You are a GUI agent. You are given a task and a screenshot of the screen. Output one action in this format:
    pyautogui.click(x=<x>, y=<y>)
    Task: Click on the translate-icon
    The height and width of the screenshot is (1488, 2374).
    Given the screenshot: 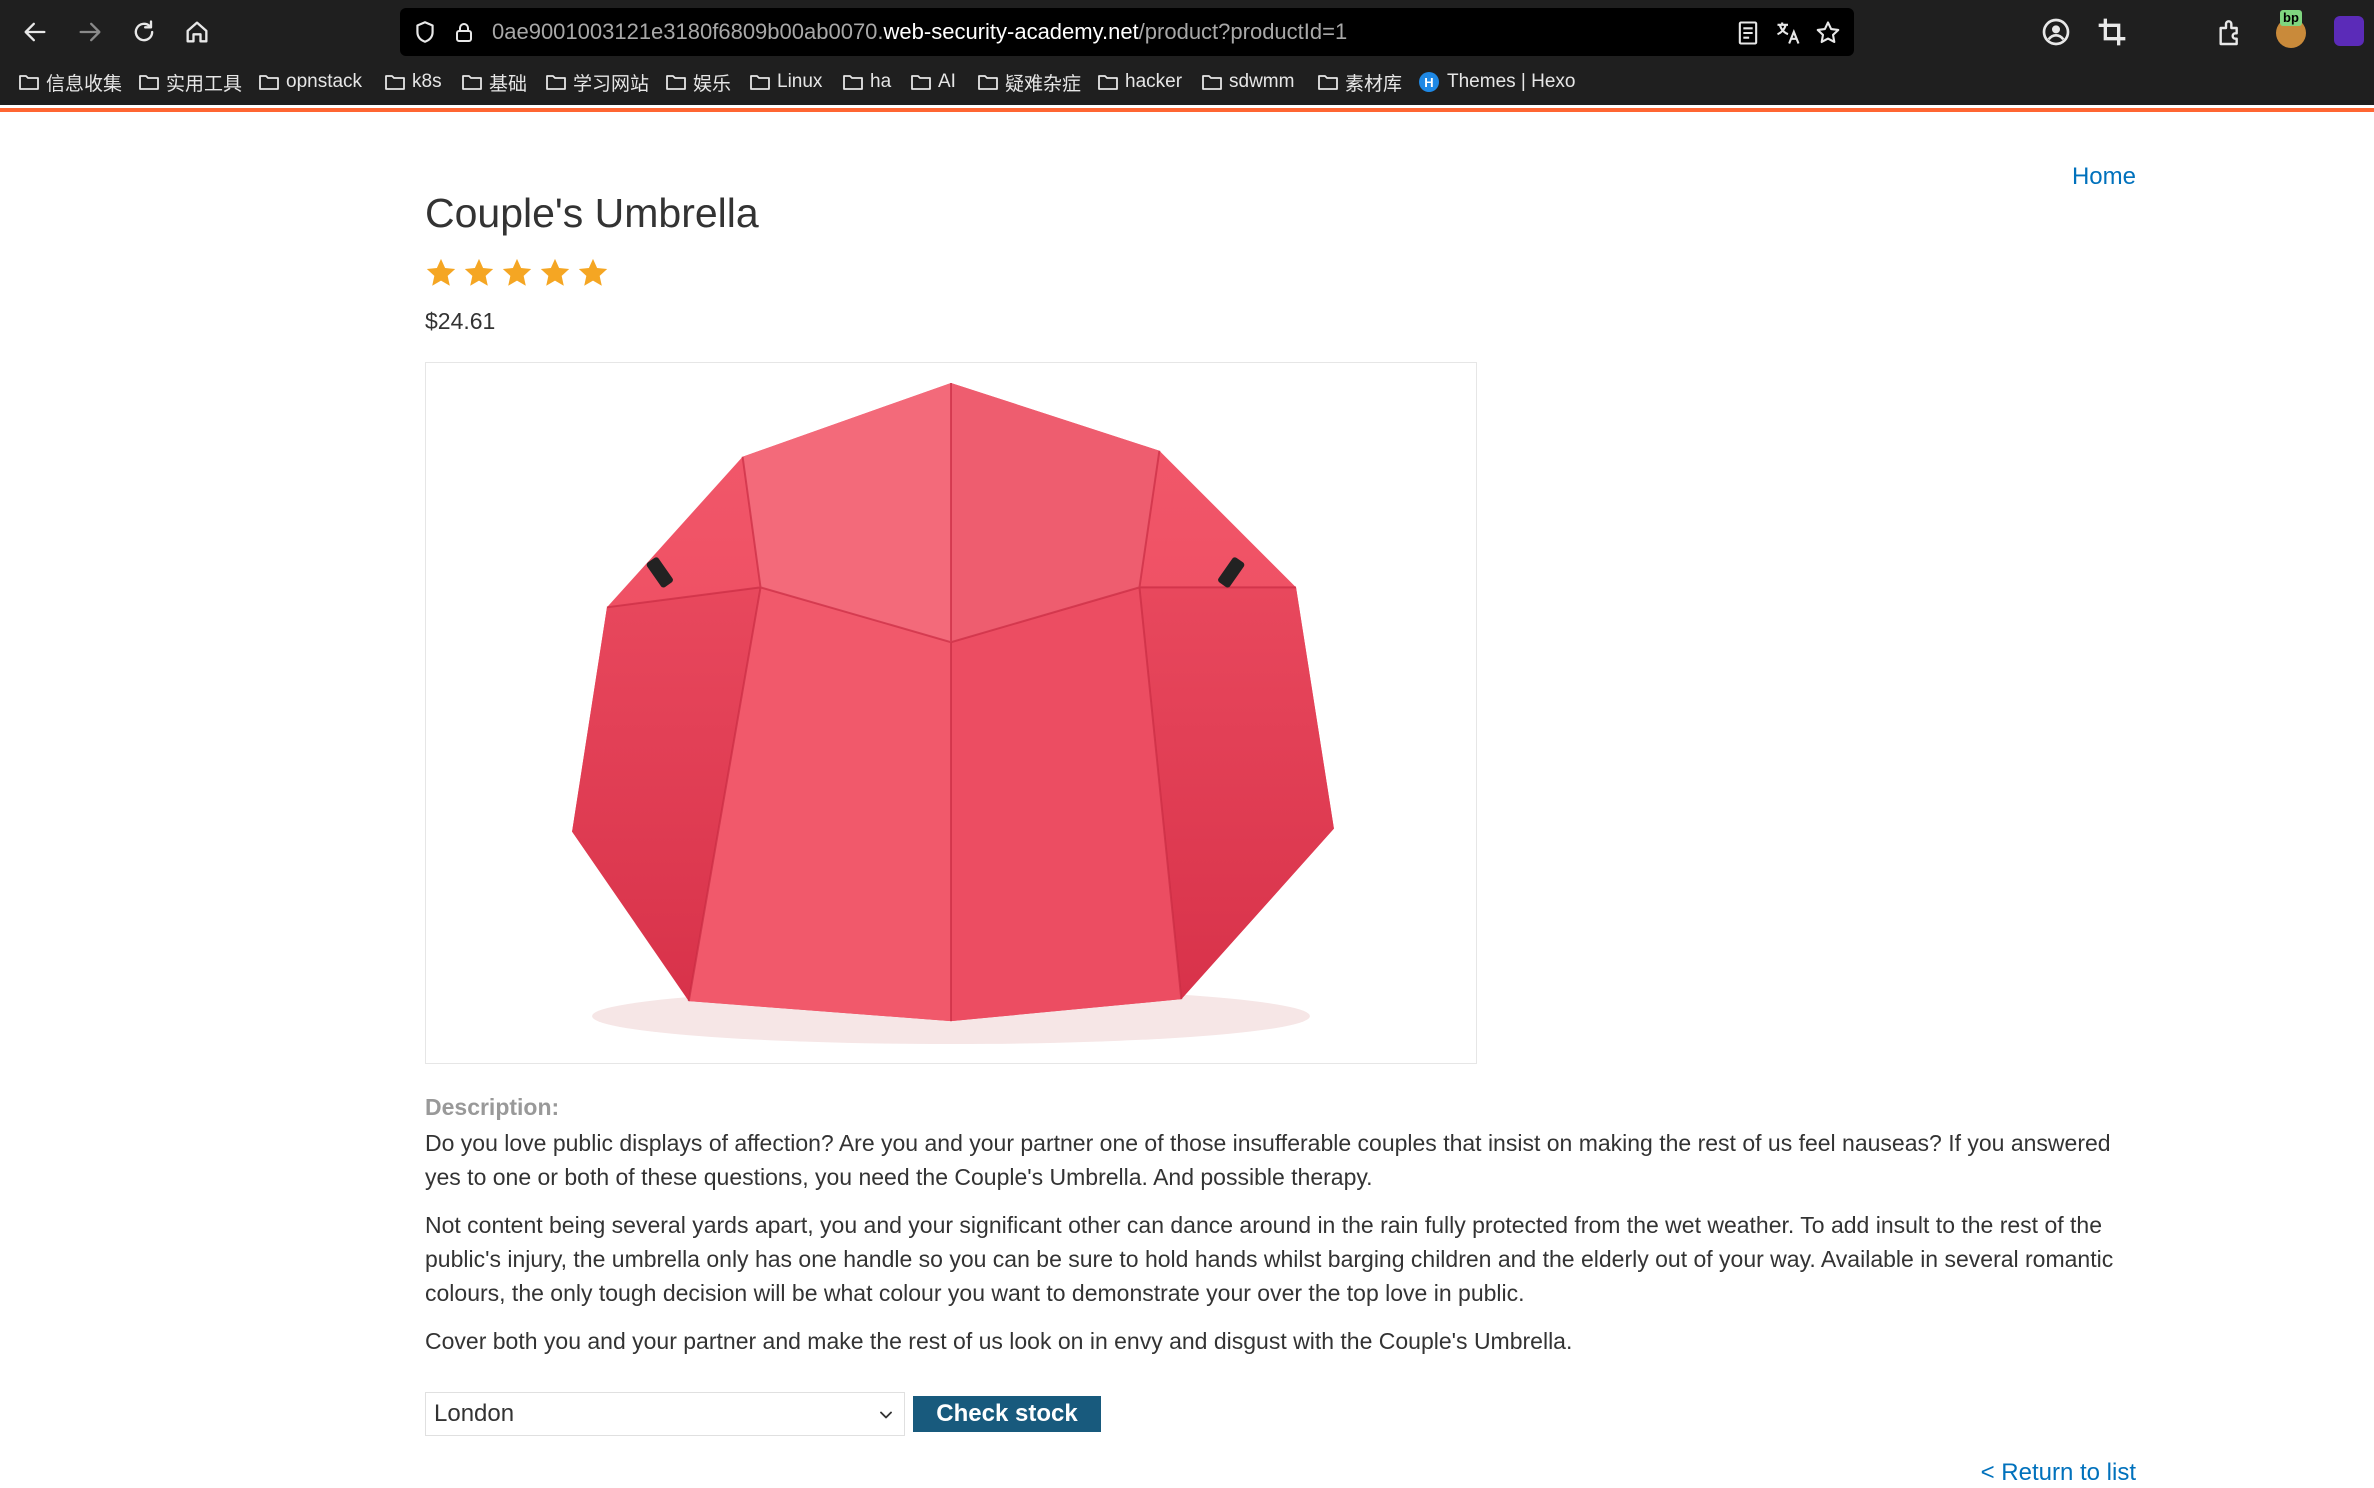 What is the action you would take?
    pyautogui.click(x=1788, y=33)
    